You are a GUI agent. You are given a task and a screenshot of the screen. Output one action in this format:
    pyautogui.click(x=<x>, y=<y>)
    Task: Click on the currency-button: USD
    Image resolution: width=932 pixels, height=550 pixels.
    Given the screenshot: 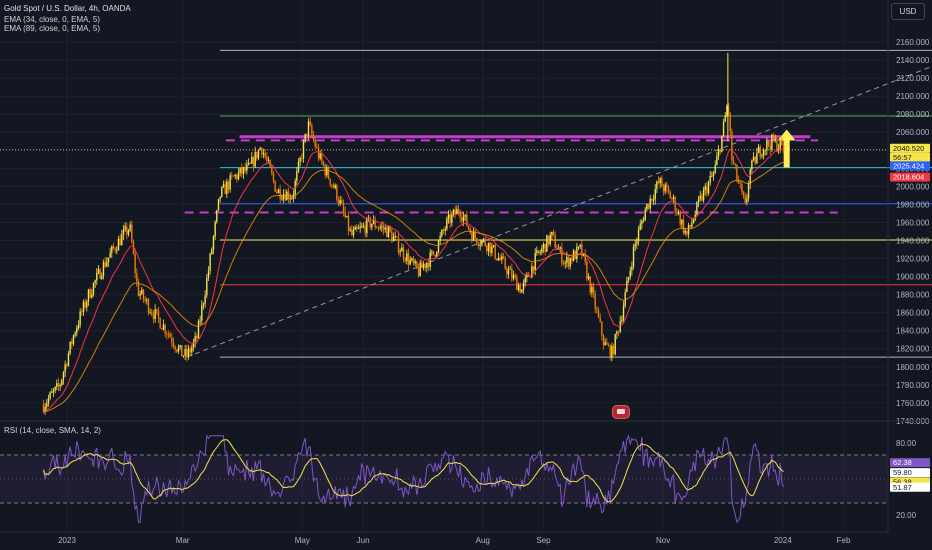 What is the action you would take?
    pyautogui.click(x=908, y=11)
    